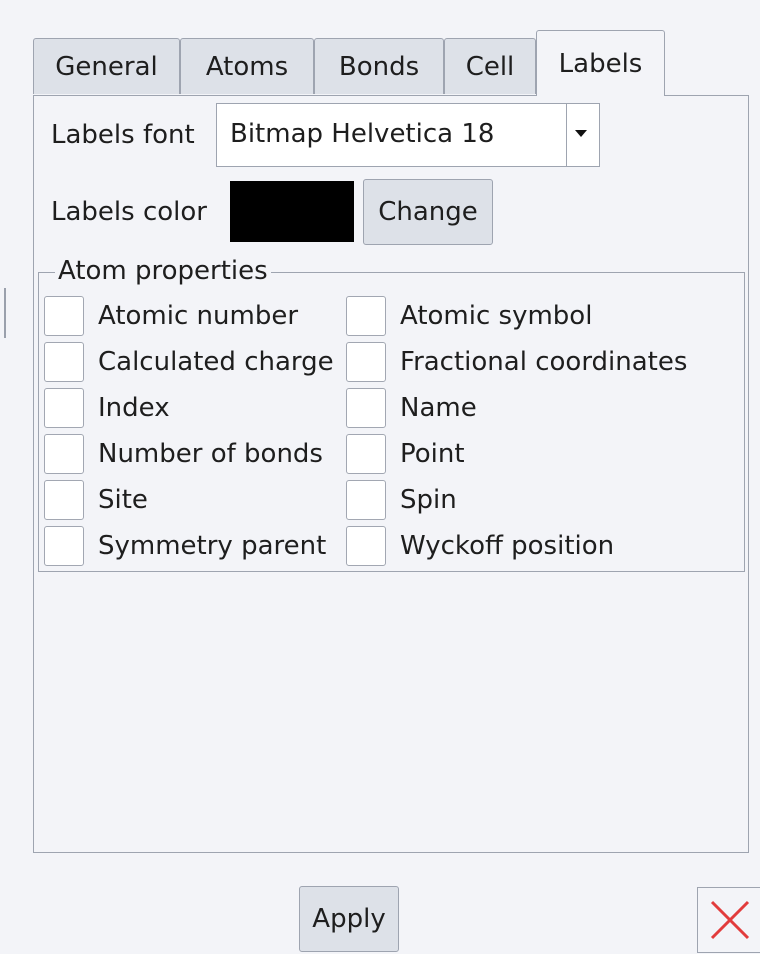 Image resolution: width=760 pixels, height=954 pixels. I want to click on checkbox-label: Point, so click(432, 453).